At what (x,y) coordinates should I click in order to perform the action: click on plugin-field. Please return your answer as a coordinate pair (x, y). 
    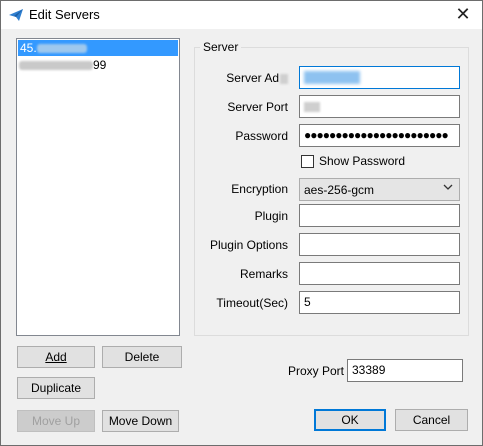
    Looking at the image, I should click on (379, 215).